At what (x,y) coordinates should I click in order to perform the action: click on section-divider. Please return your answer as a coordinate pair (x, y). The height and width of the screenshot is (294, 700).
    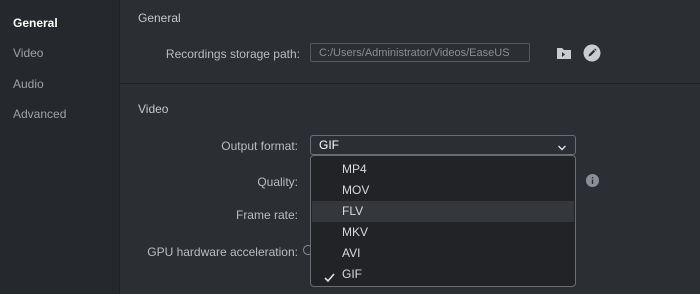
    Looking at the image, I should click on (410, 83).